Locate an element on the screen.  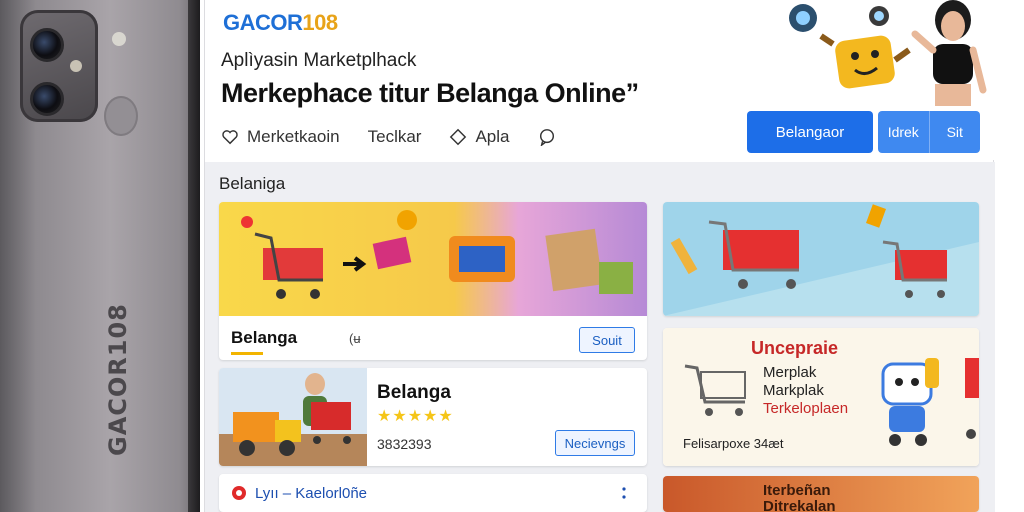
app-logo: GACOR108 is located at coordinates (280, 23).